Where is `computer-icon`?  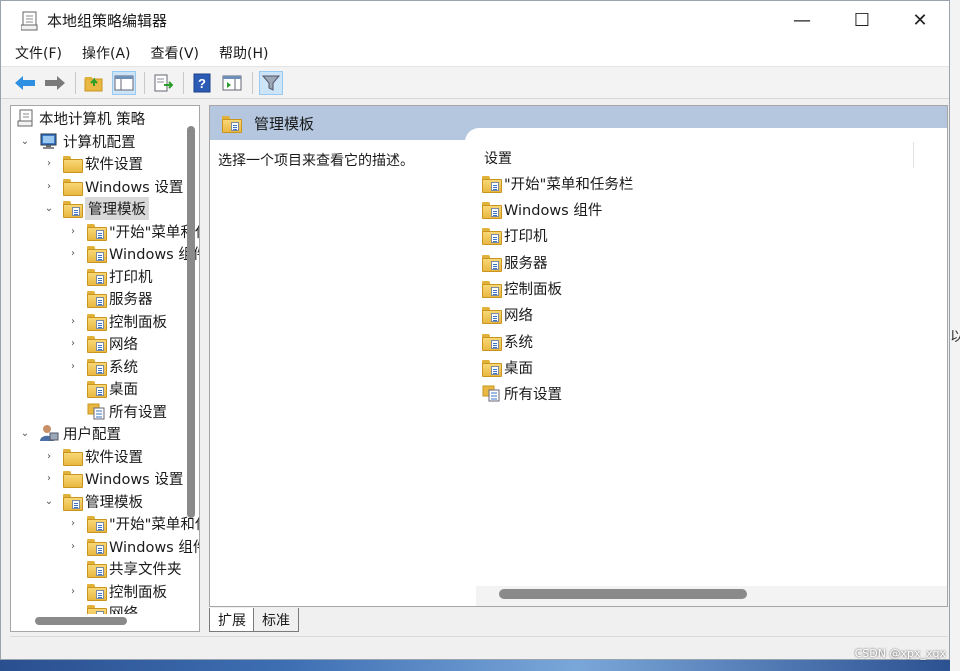
computer-icon is located at coordinates (48, 141).